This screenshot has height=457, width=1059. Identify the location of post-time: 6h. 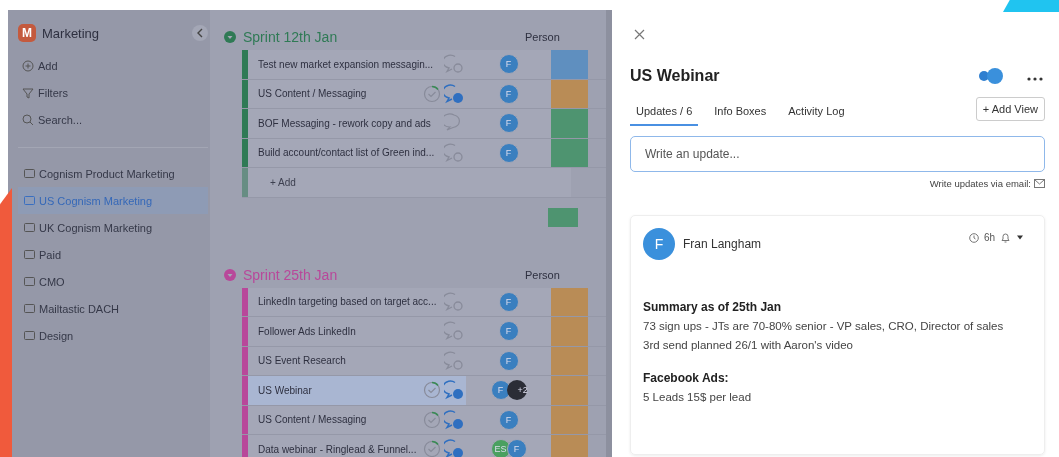
(989, 237).